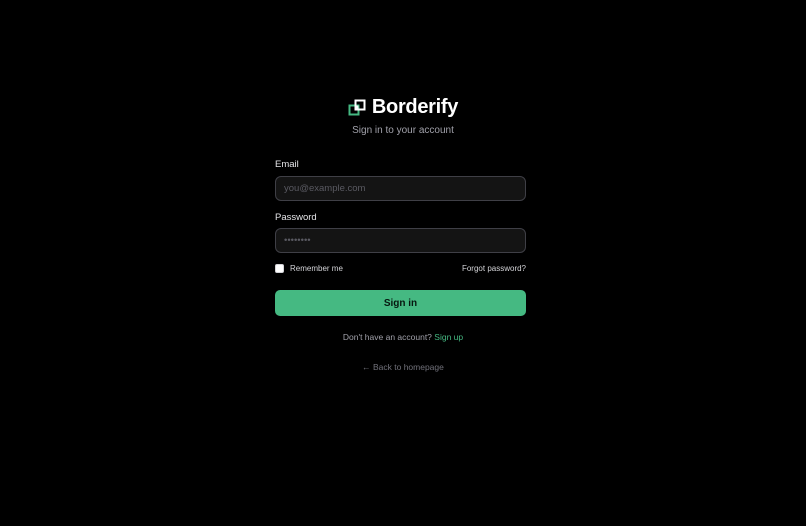 The height and width of the screenshot is (526, 806). Describe the element at coordinates (387, 337) in the screenshot. I see `signup-prompt: Don't have an account?` at that location.